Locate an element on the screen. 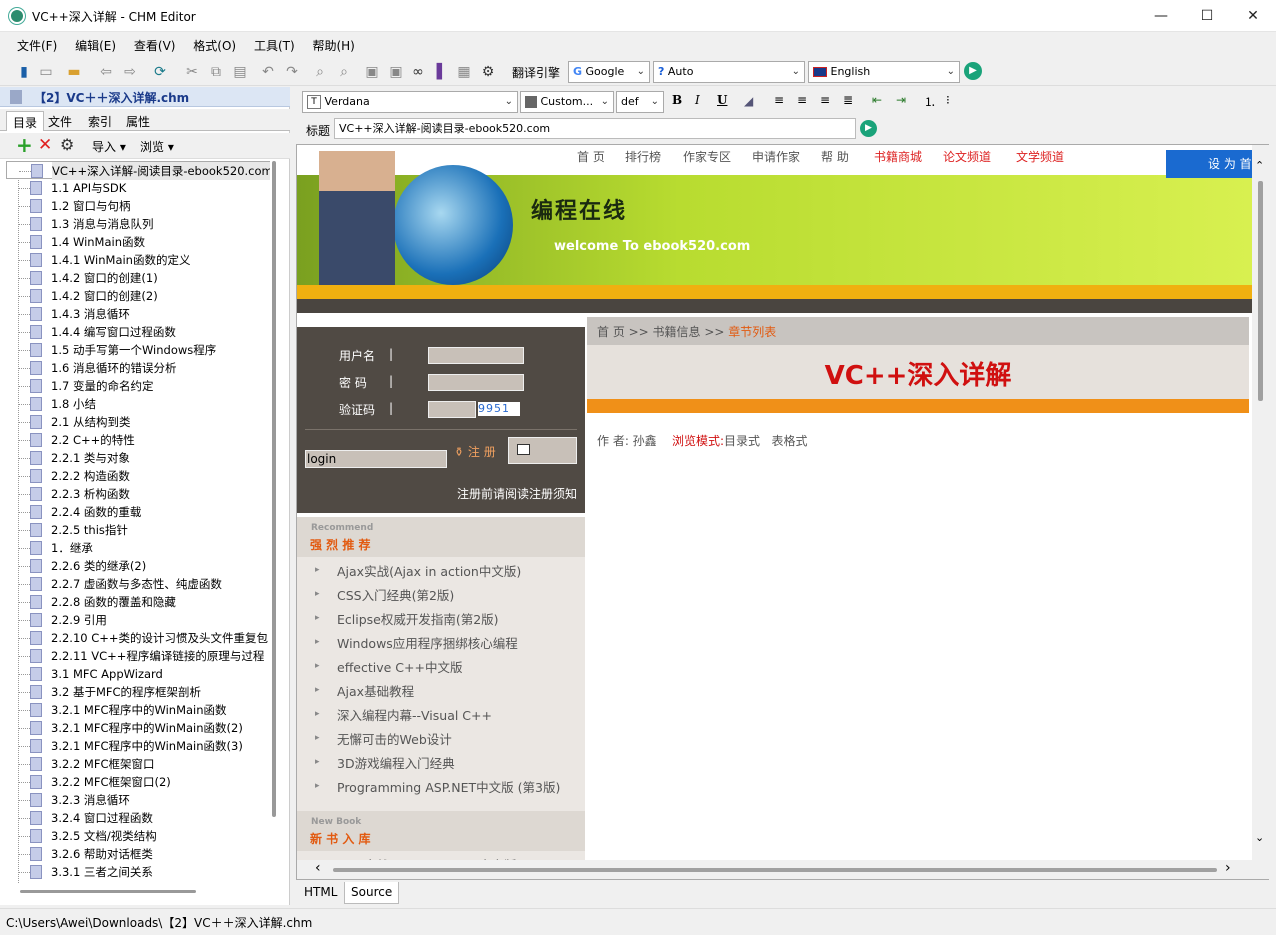 This screenshot has height=935, width=1276. tree-item: 3.3.1 三者之间关系 is located at coordinates (138, 872).